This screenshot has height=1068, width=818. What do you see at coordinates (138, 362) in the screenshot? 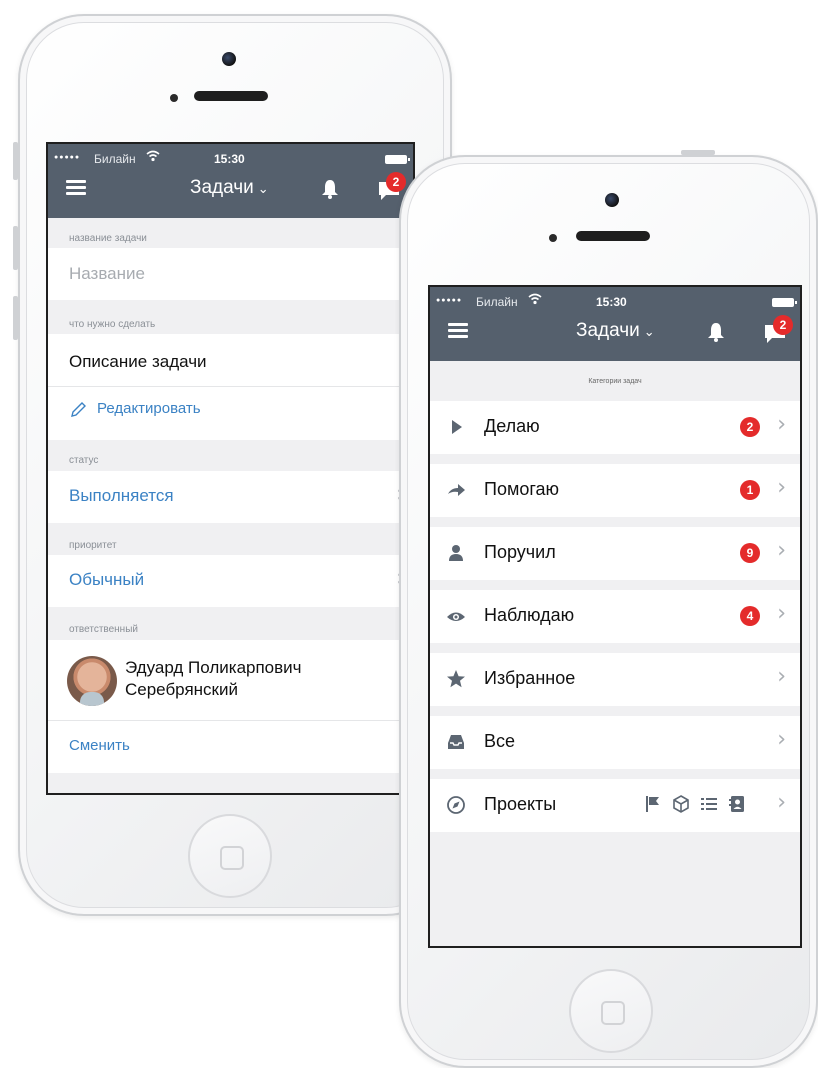
I see `task-description: Описание задачи` at bounding box center [138, 362].